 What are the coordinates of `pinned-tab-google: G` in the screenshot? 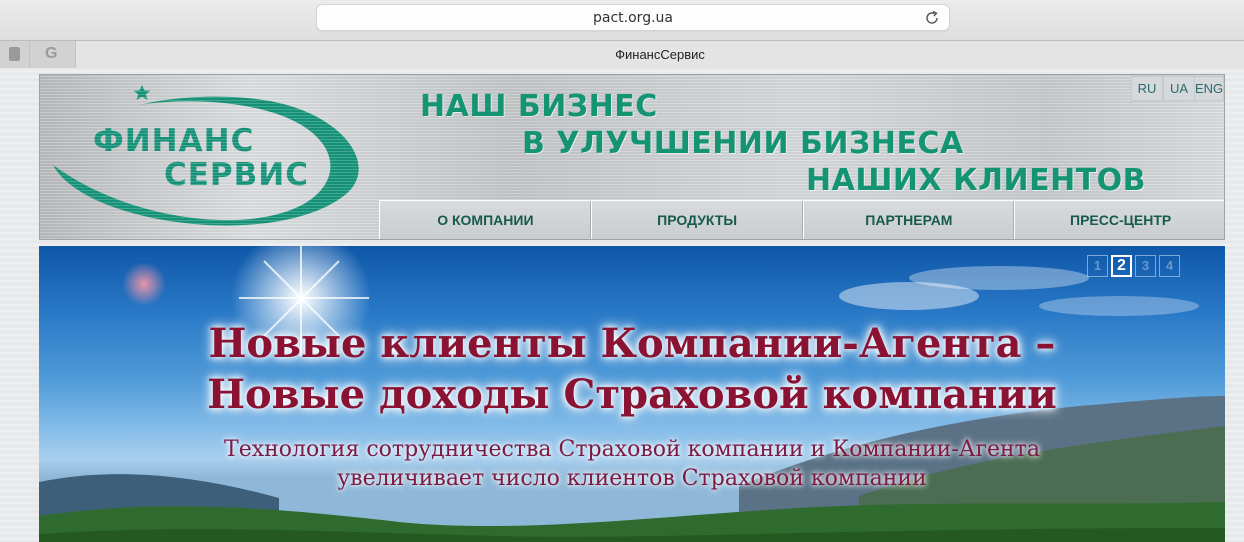 It's located at (53, 54).